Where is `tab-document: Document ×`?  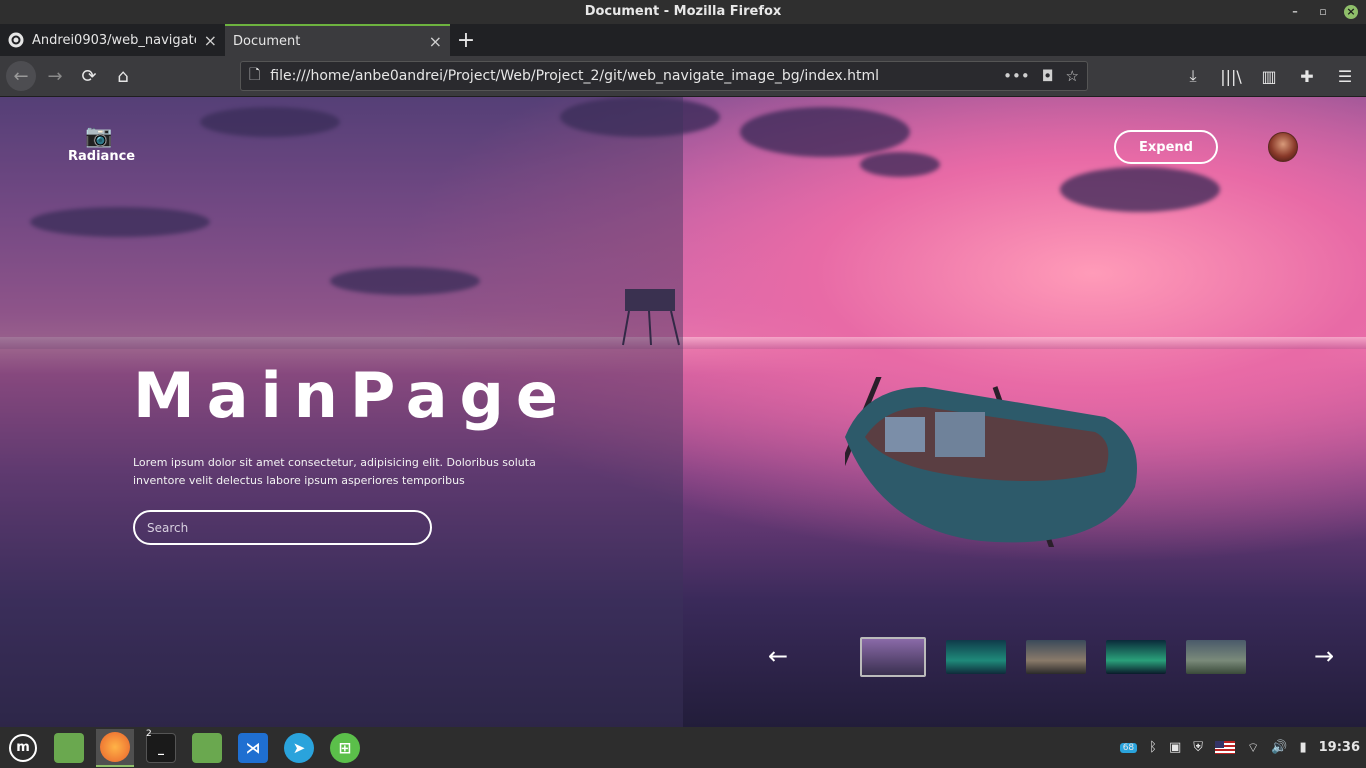 tab-document: Document × is located at coordinates (337, 40).